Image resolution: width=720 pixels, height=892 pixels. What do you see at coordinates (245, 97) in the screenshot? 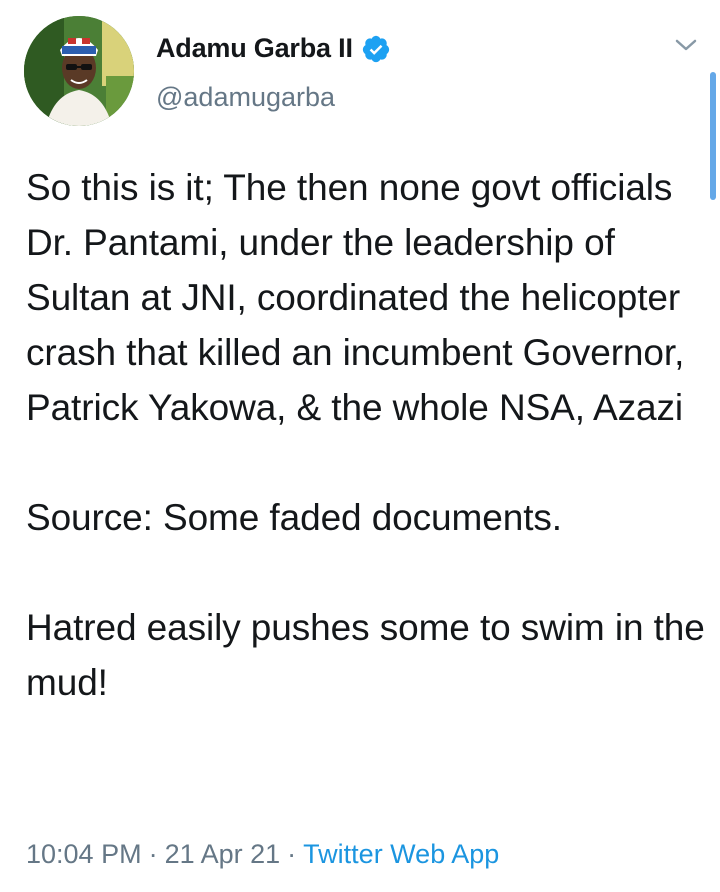
I see `author-handle: @adamugarba` at bounding box center [245, 97].